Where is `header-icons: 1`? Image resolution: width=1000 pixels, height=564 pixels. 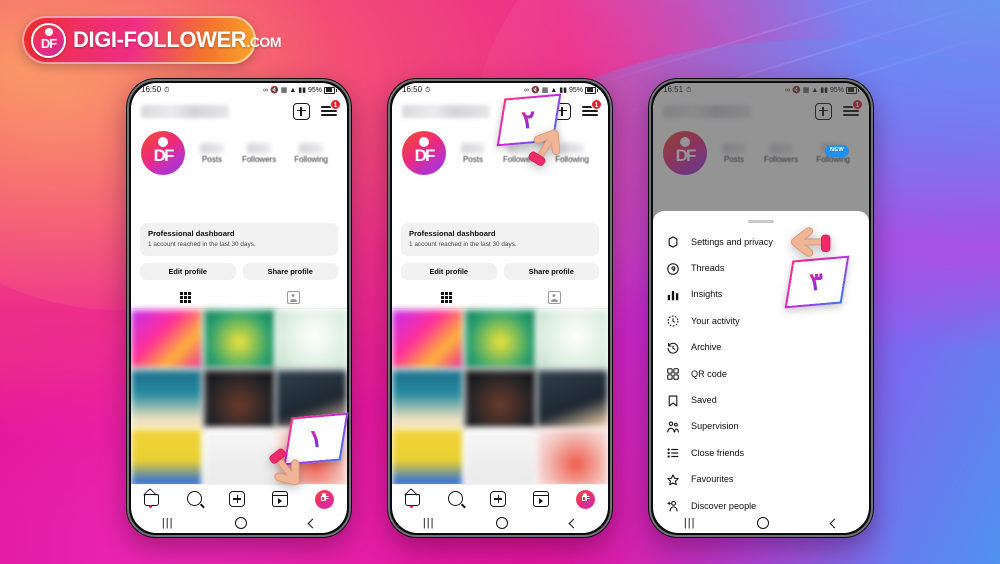
header-icons: 1 is located at coordinates (317, 109).